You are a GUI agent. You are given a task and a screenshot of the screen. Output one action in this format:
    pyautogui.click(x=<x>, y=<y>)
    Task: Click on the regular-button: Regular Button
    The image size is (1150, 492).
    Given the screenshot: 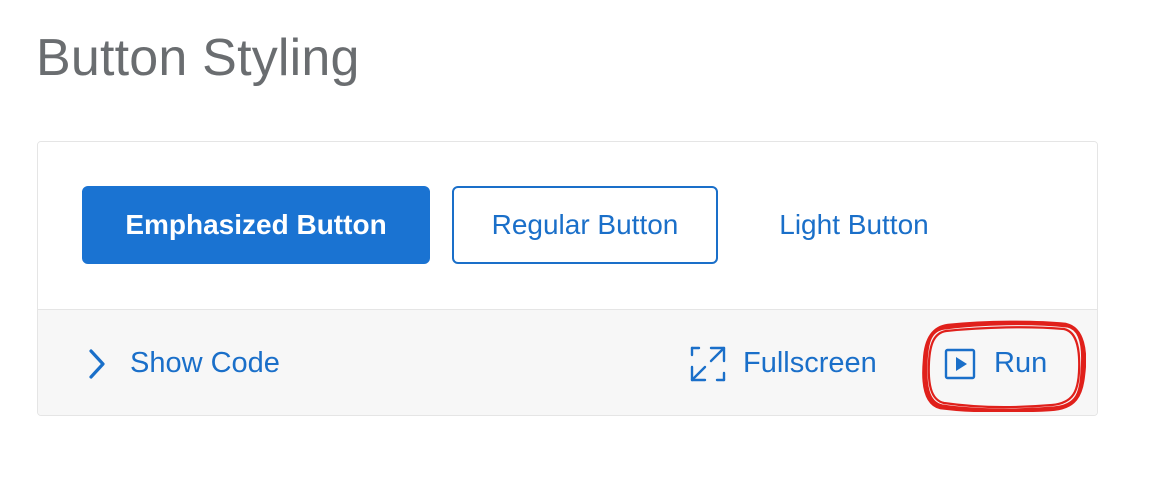 What is the action you would take?
    pyautogui.click(x=585, y=225)
    